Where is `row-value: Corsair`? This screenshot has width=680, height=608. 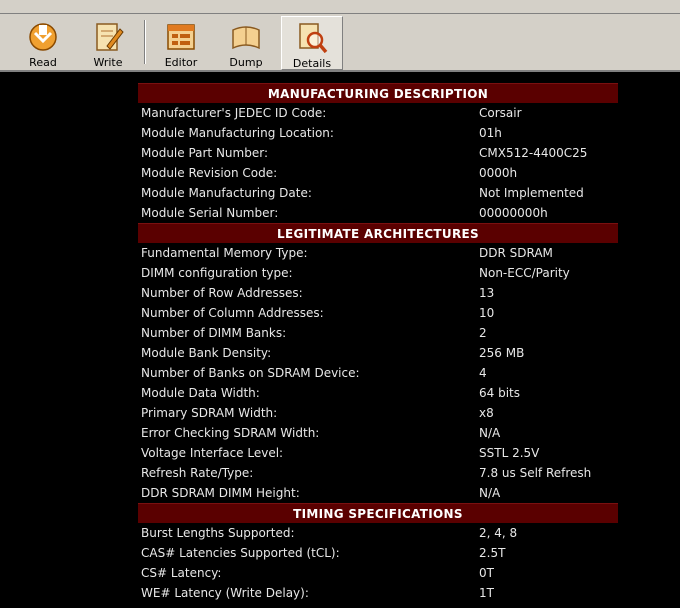 row-value: Corsair is located at coordinates (500, 113).